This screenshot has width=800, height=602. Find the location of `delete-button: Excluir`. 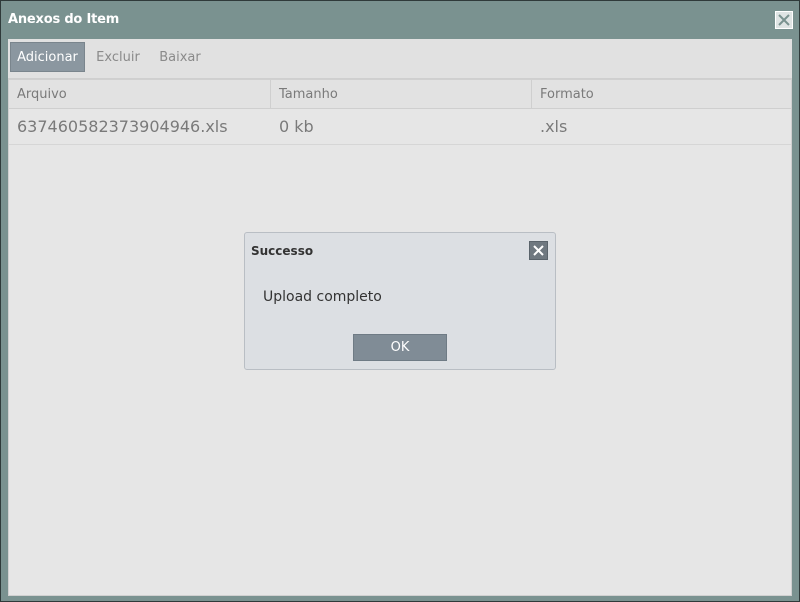

delete-button: Excluir is located at coordinates (118, 57).